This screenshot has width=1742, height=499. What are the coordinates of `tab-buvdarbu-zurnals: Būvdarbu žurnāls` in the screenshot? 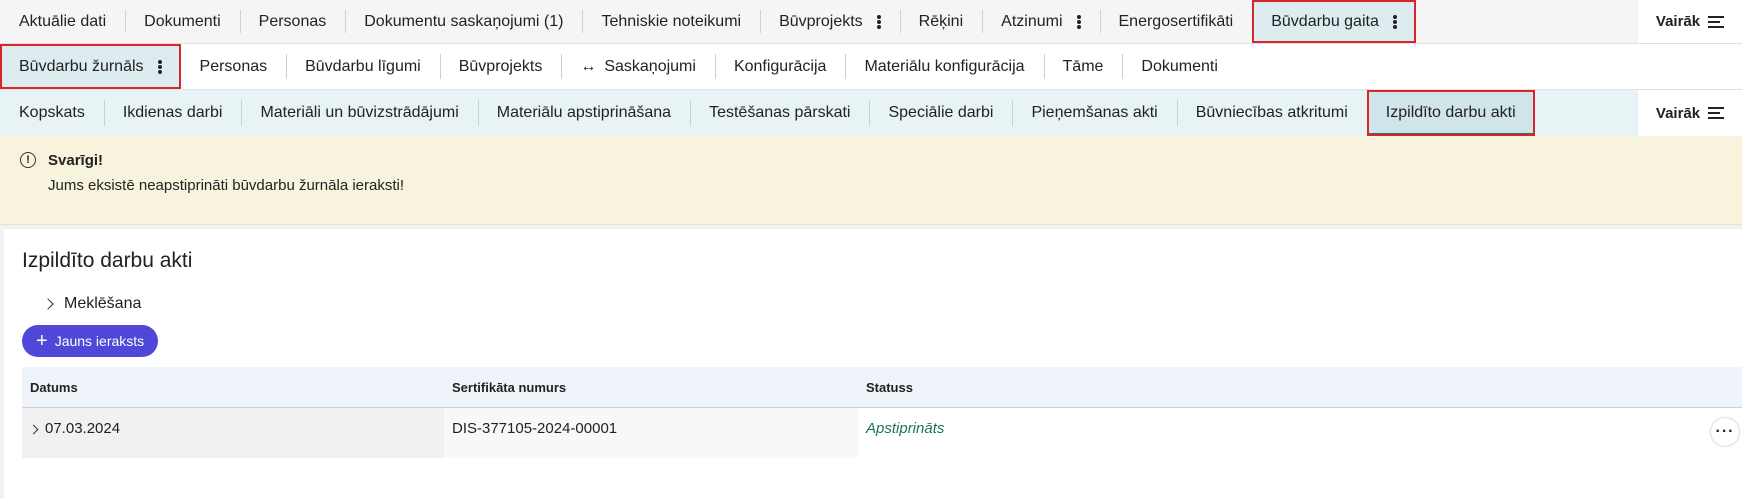 It's located at (90, 66).